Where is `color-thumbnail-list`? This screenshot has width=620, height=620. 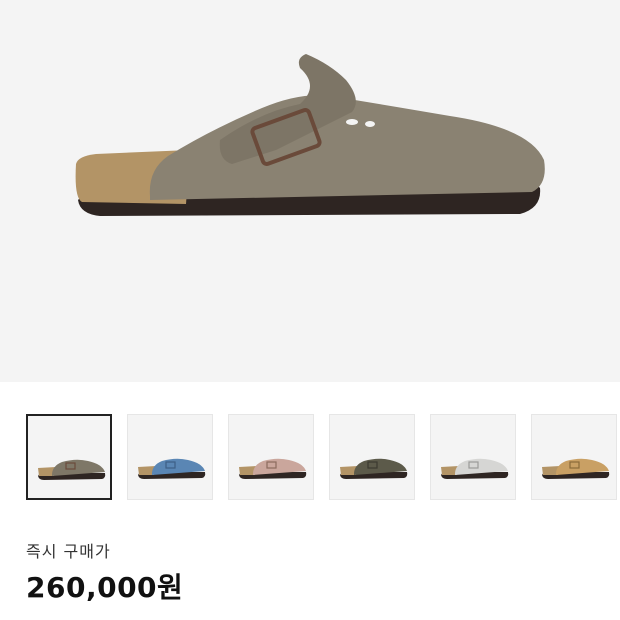
color-thumbnail-list is located at coordinates (323, 458).